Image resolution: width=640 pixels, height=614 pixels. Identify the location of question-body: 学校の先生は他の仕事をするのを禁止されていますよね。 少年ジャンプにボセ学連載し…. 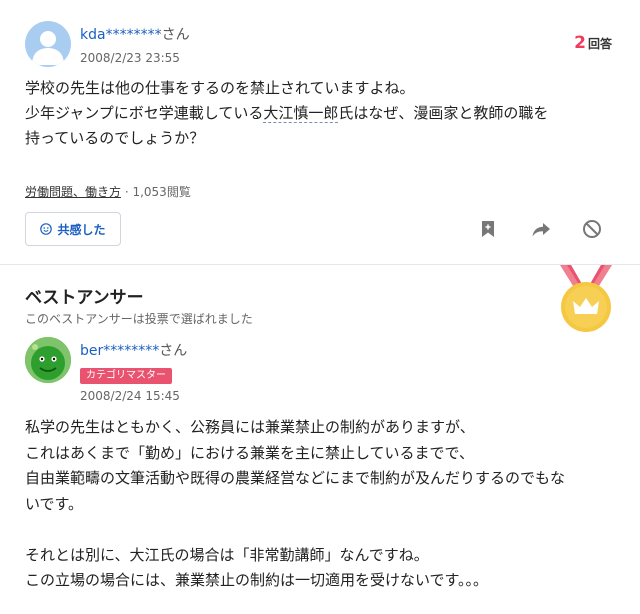
(320, 113).